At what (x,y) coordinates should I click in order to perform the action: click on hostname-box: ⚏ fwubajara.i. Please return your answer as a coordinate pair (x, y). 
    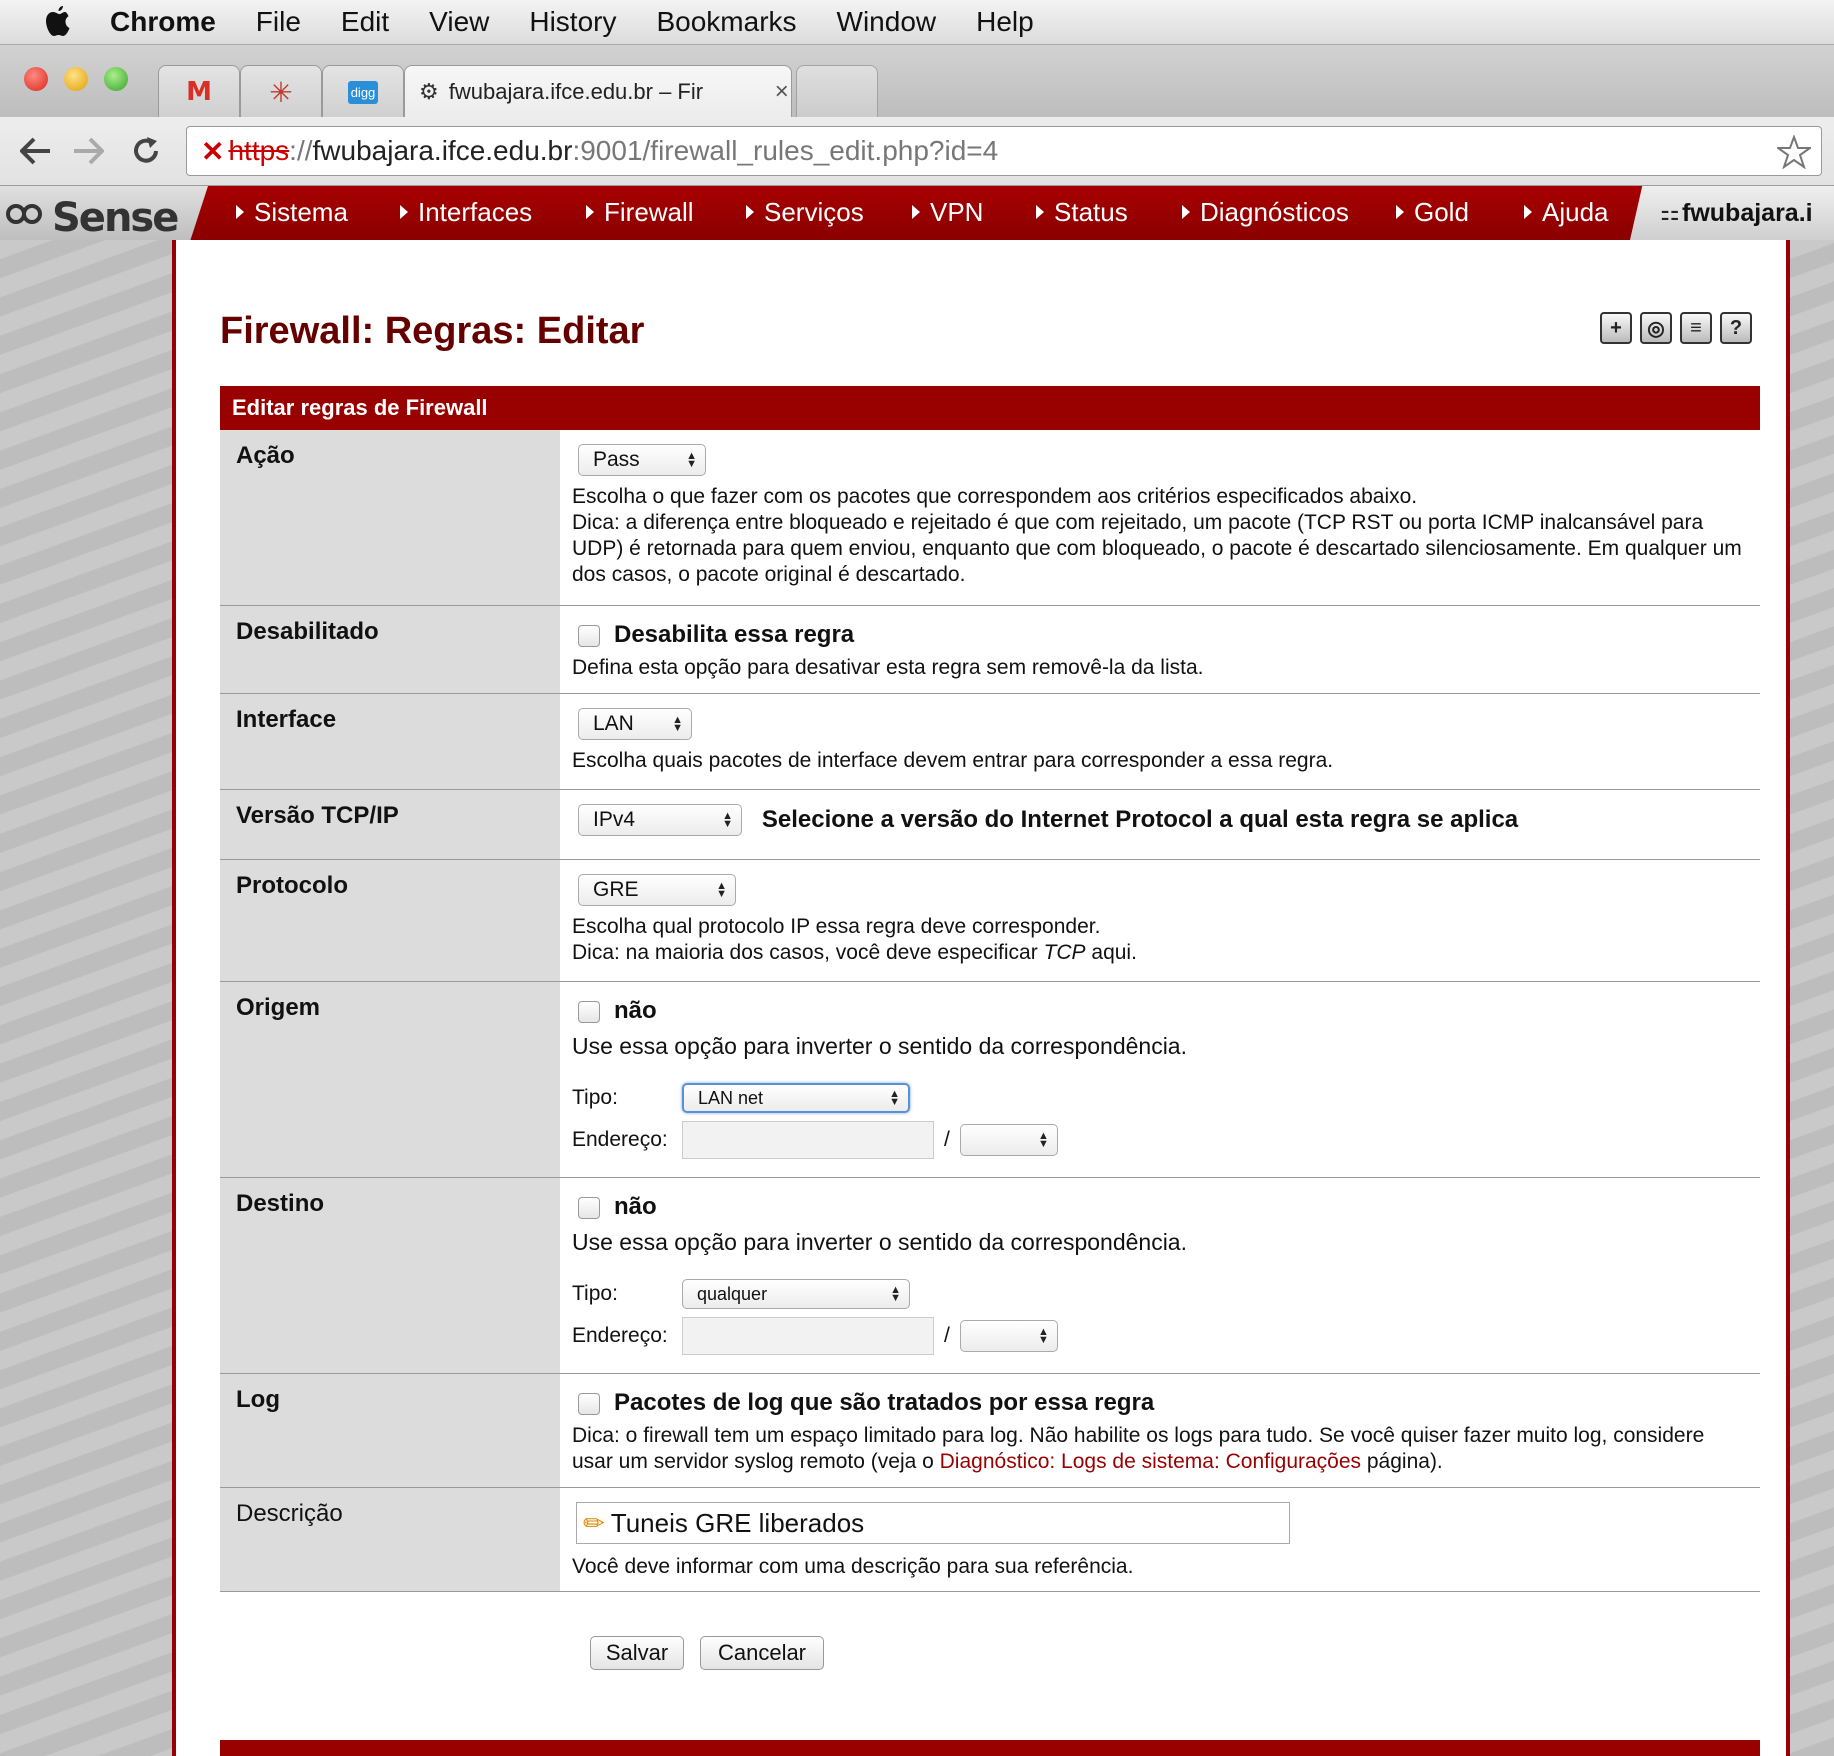
    Looking at the image, I should click on (1732, 213).